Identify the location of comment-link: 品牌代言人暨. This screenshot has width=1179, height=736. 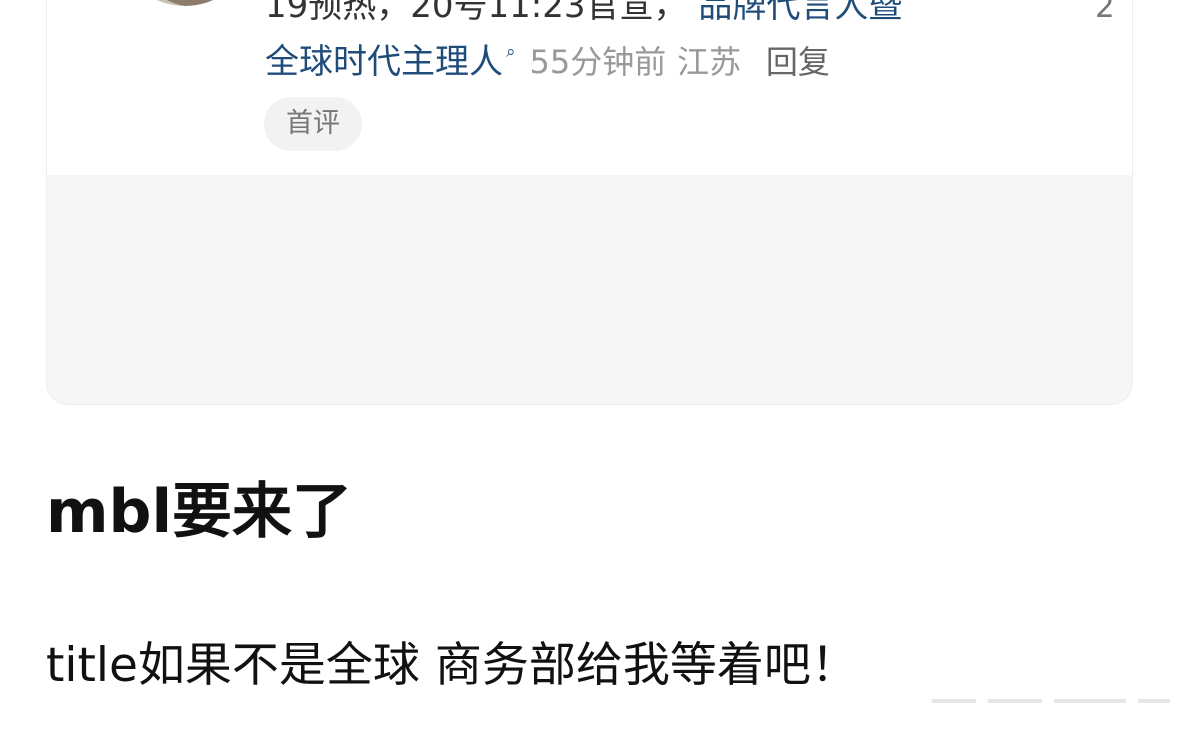
(800, 13).